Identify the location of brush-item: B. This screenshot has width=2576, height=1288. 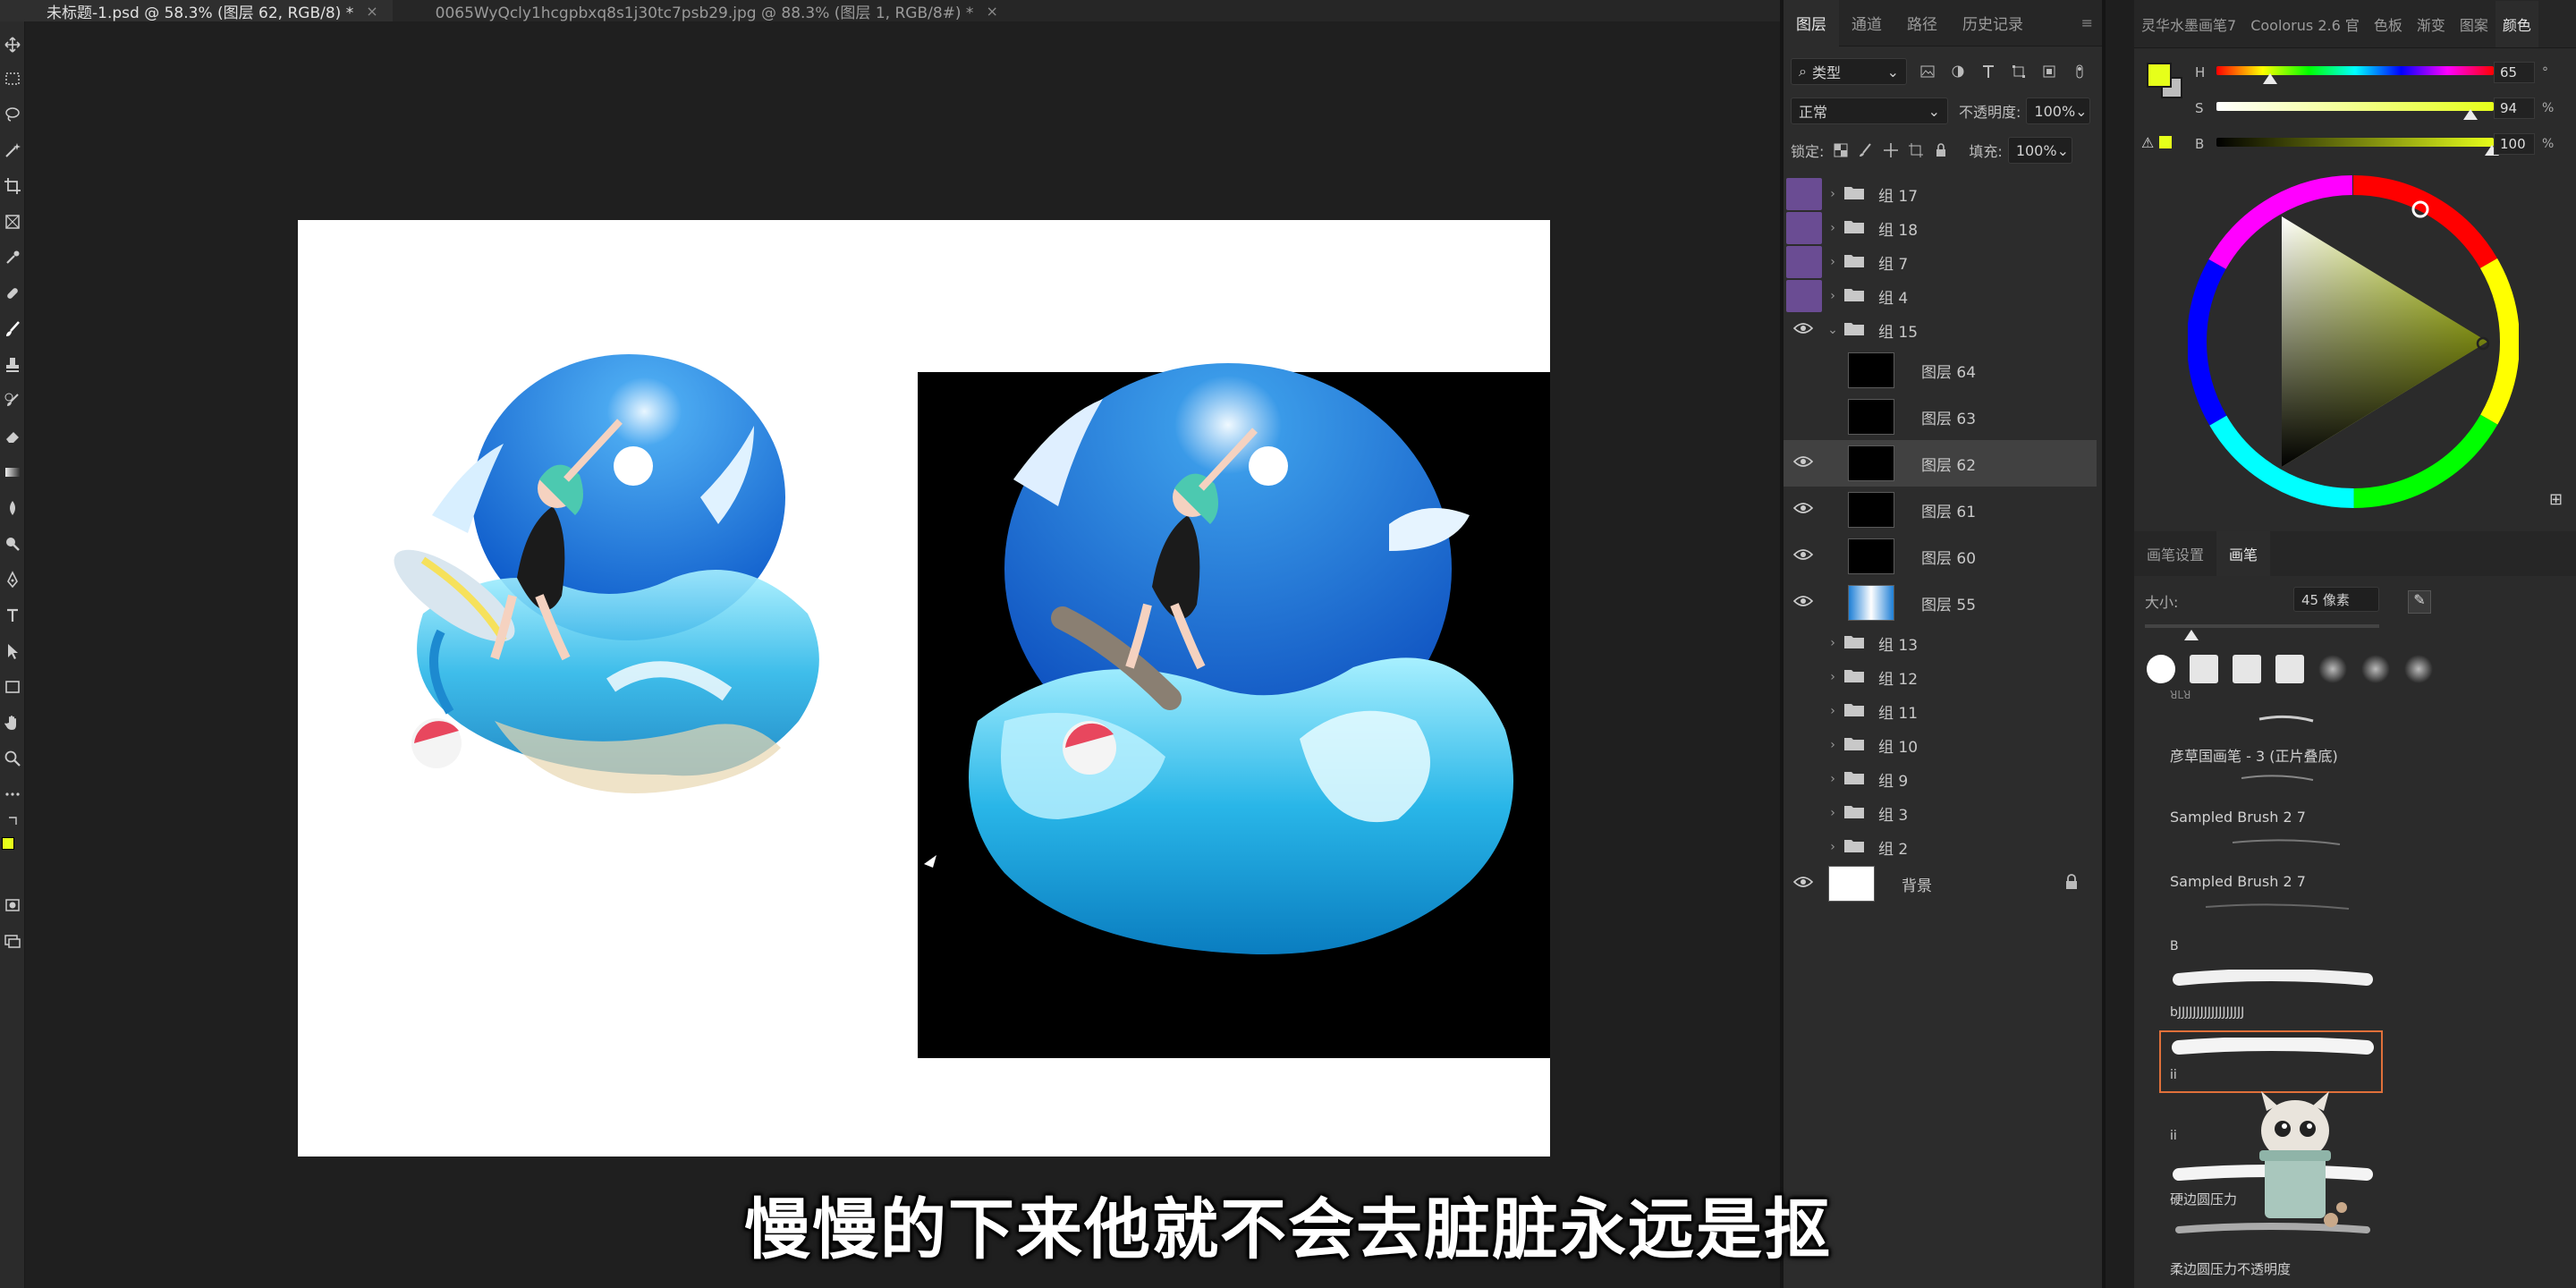
(2287, 946).